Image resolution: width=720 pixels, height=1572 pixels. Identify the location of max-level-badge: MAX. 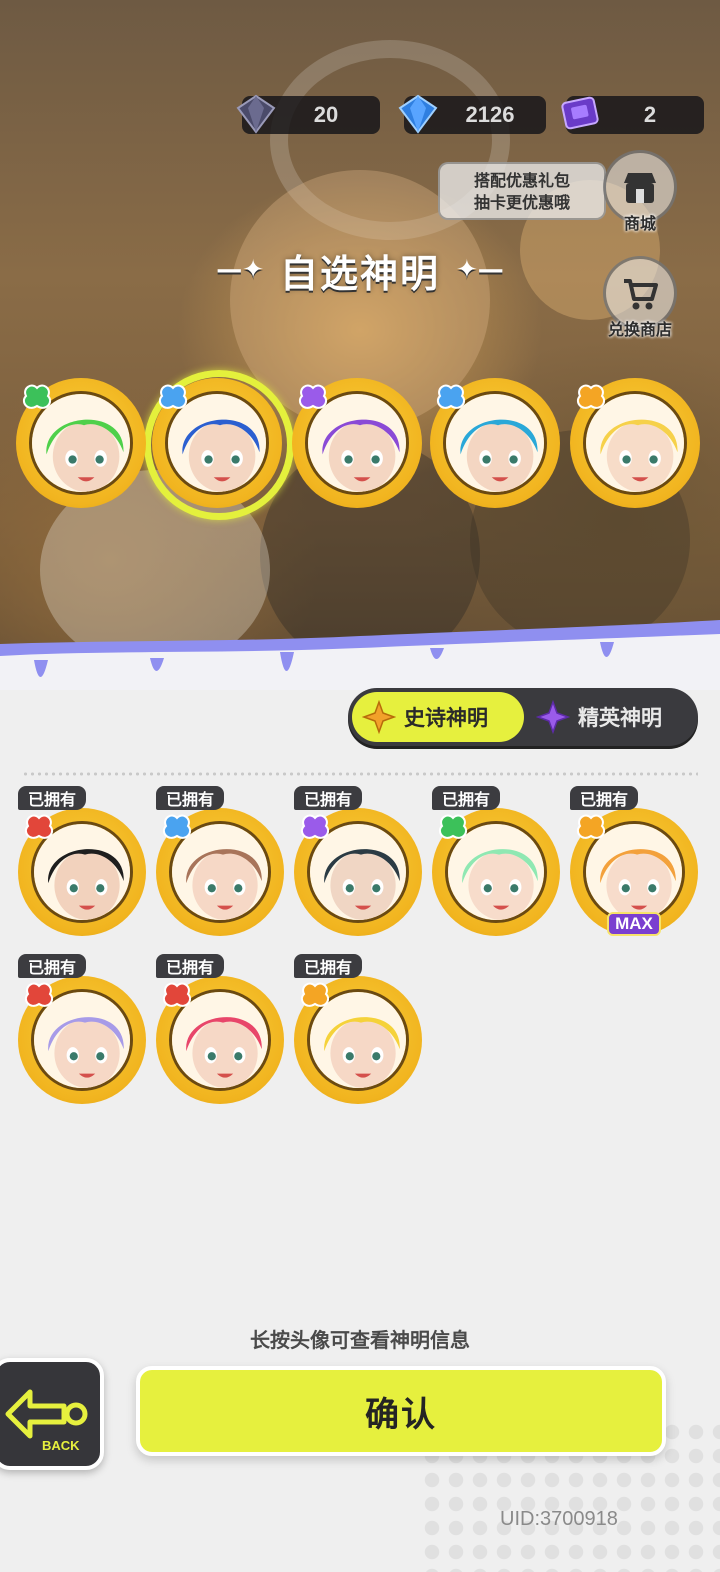
(634, 924).